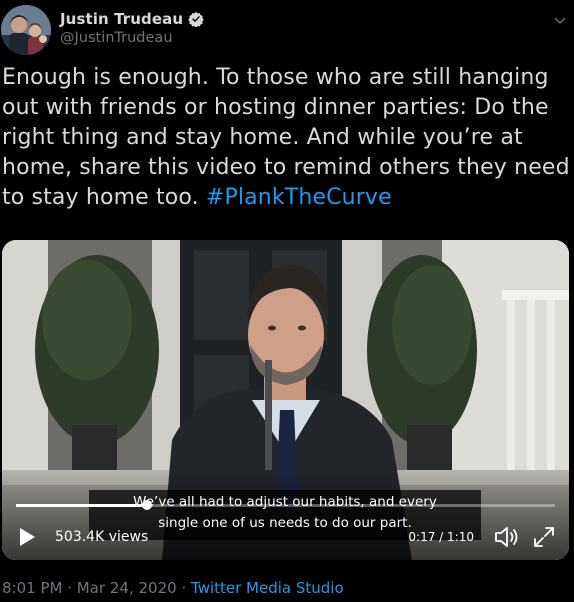  What do you see at coordinates (116, 38) in the screenshot?
I see `author-handle: @JustinTrudeau` at bounding box center [116, 38].